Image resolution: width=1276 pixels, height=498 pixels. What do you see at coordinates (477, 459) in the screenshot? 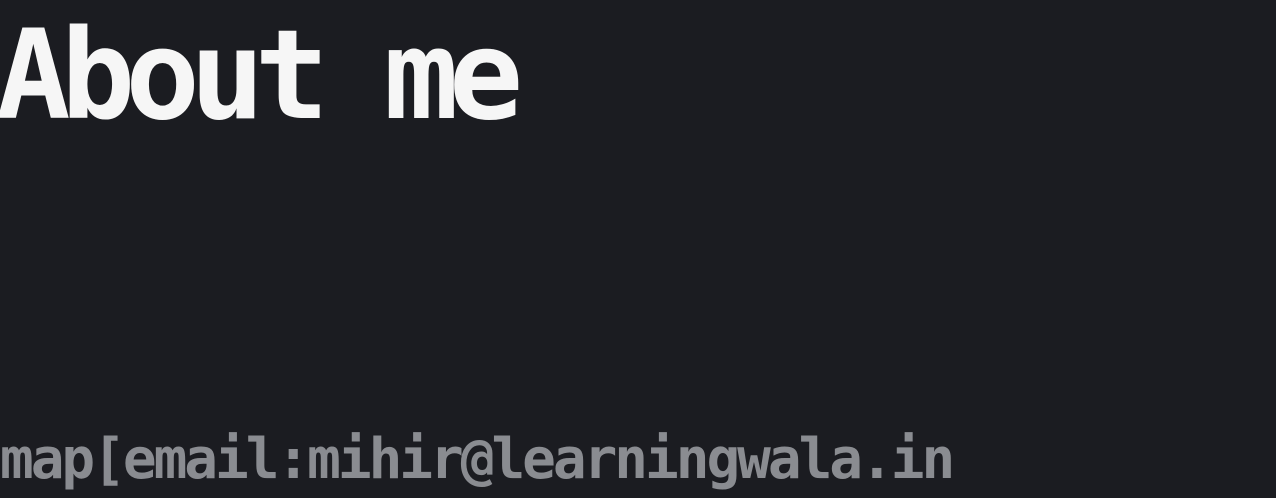
I see `email-map-text: map[email:mihir@learningwala.in` at bounding box center [477, 459].